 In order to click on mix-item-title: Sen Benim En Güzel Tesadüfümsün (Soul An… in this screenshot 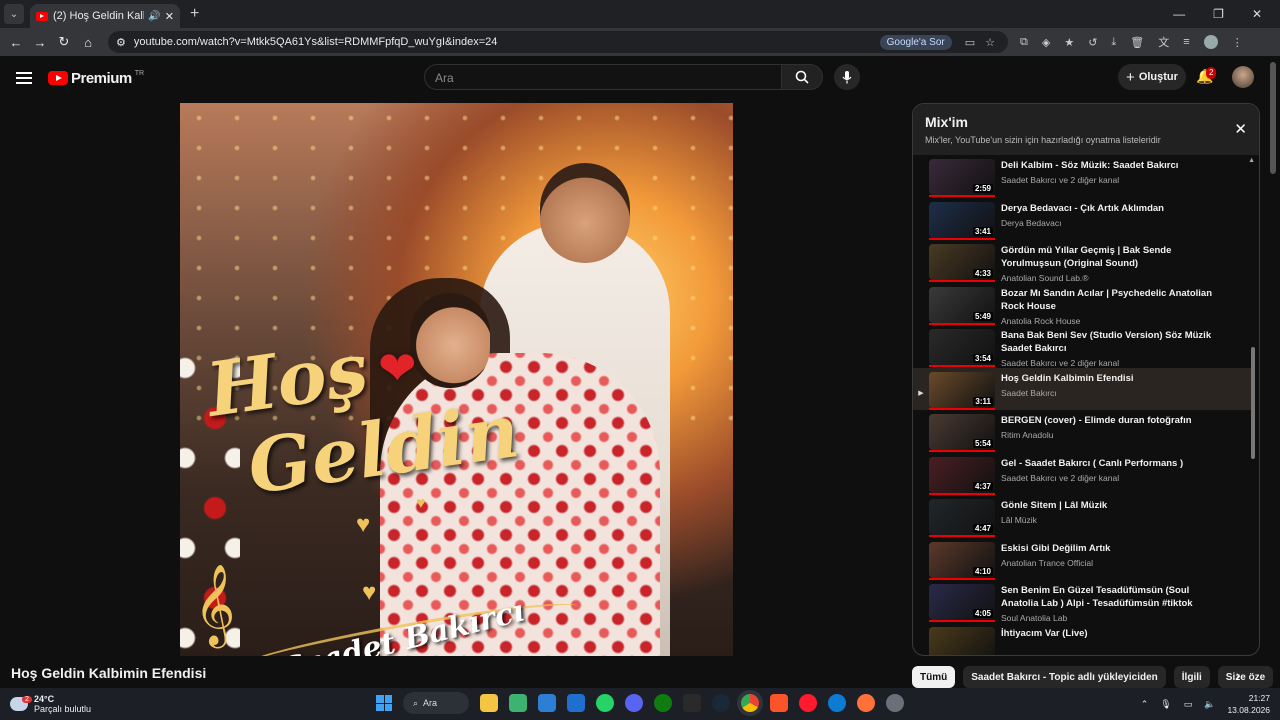, I will do `click(1112, 597)`.